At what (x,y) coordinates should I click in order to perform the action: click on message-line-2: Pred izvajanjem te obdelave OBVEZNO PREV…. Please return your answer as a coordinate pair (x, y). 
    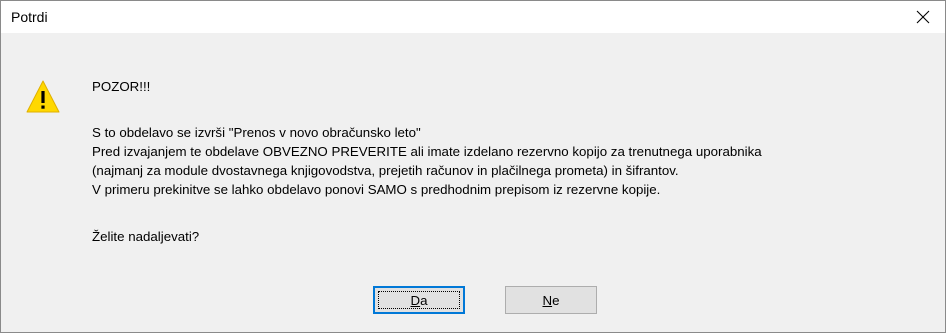
    Looking at the image, I should click on (427, 151).